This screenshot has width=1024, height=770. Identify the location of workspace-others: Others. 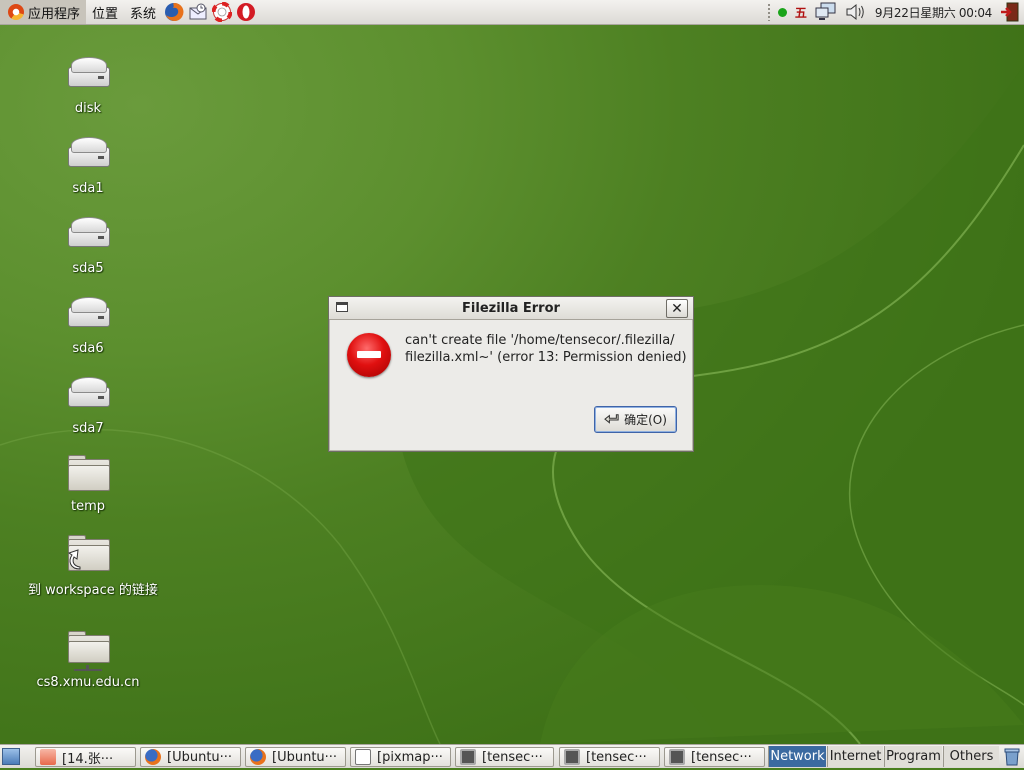
(971, 756).